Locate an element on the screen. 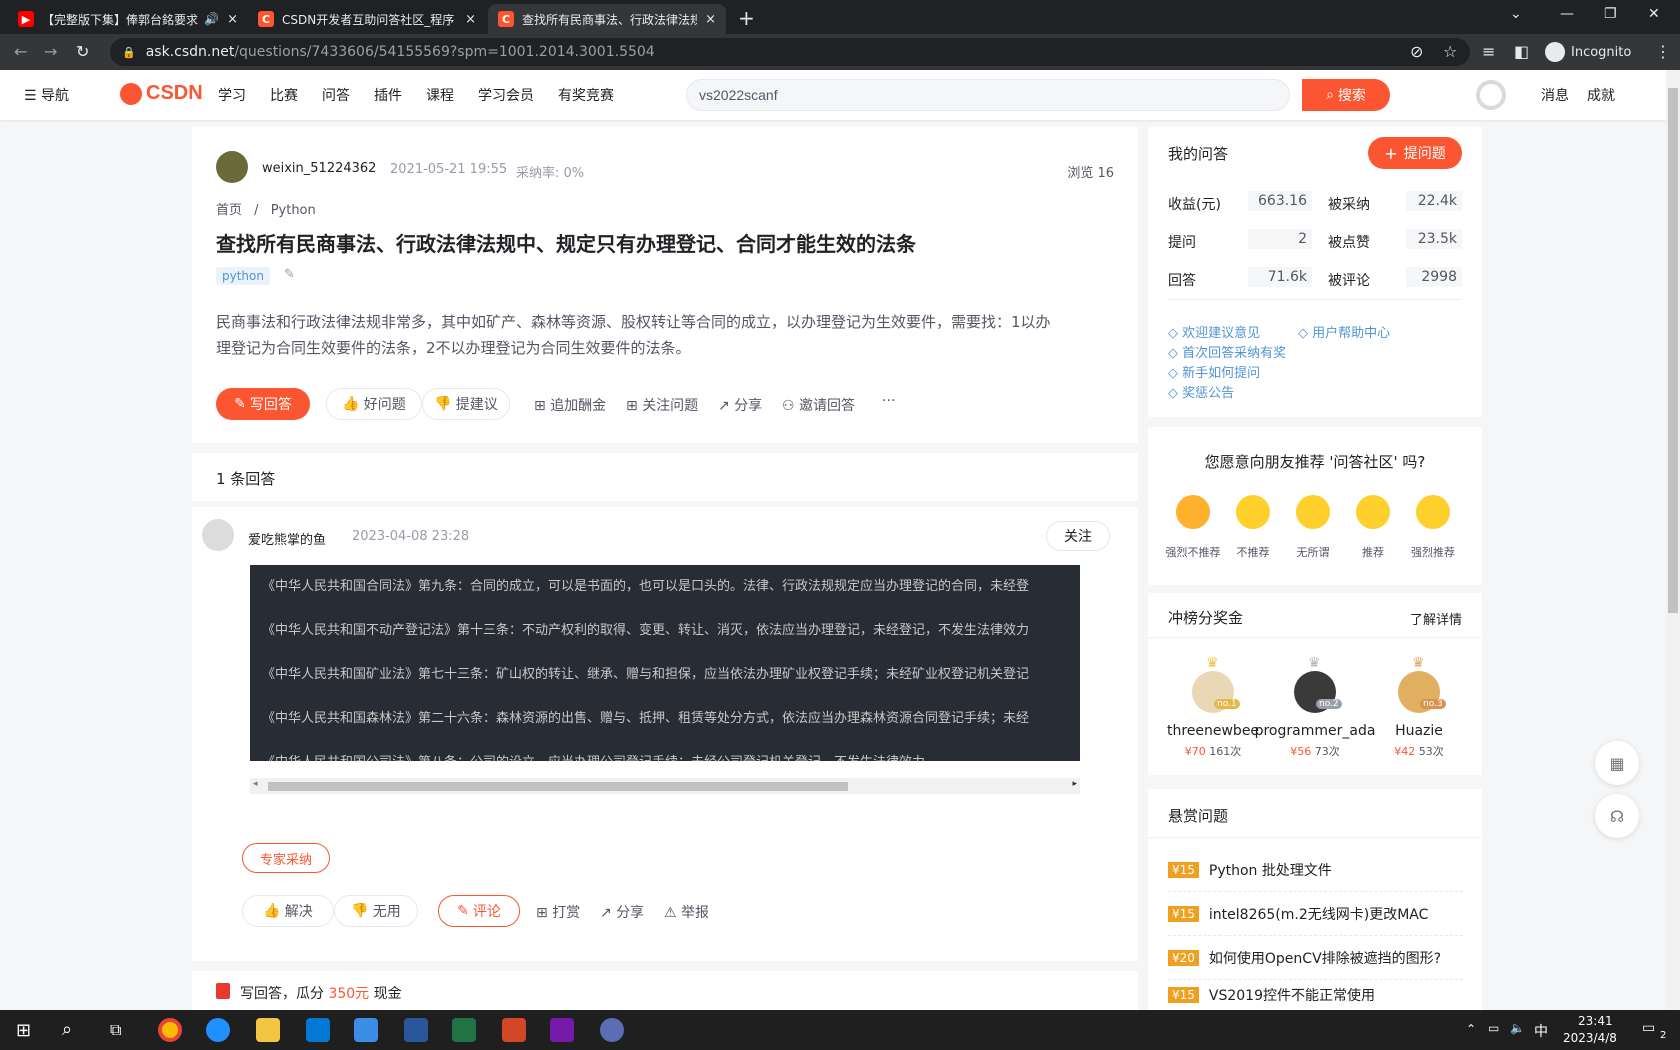 Image resolution: width=1680 pixels, height=1050 pixels. good-question-button: 👍 好问题 is located at coordinates (374, 404).